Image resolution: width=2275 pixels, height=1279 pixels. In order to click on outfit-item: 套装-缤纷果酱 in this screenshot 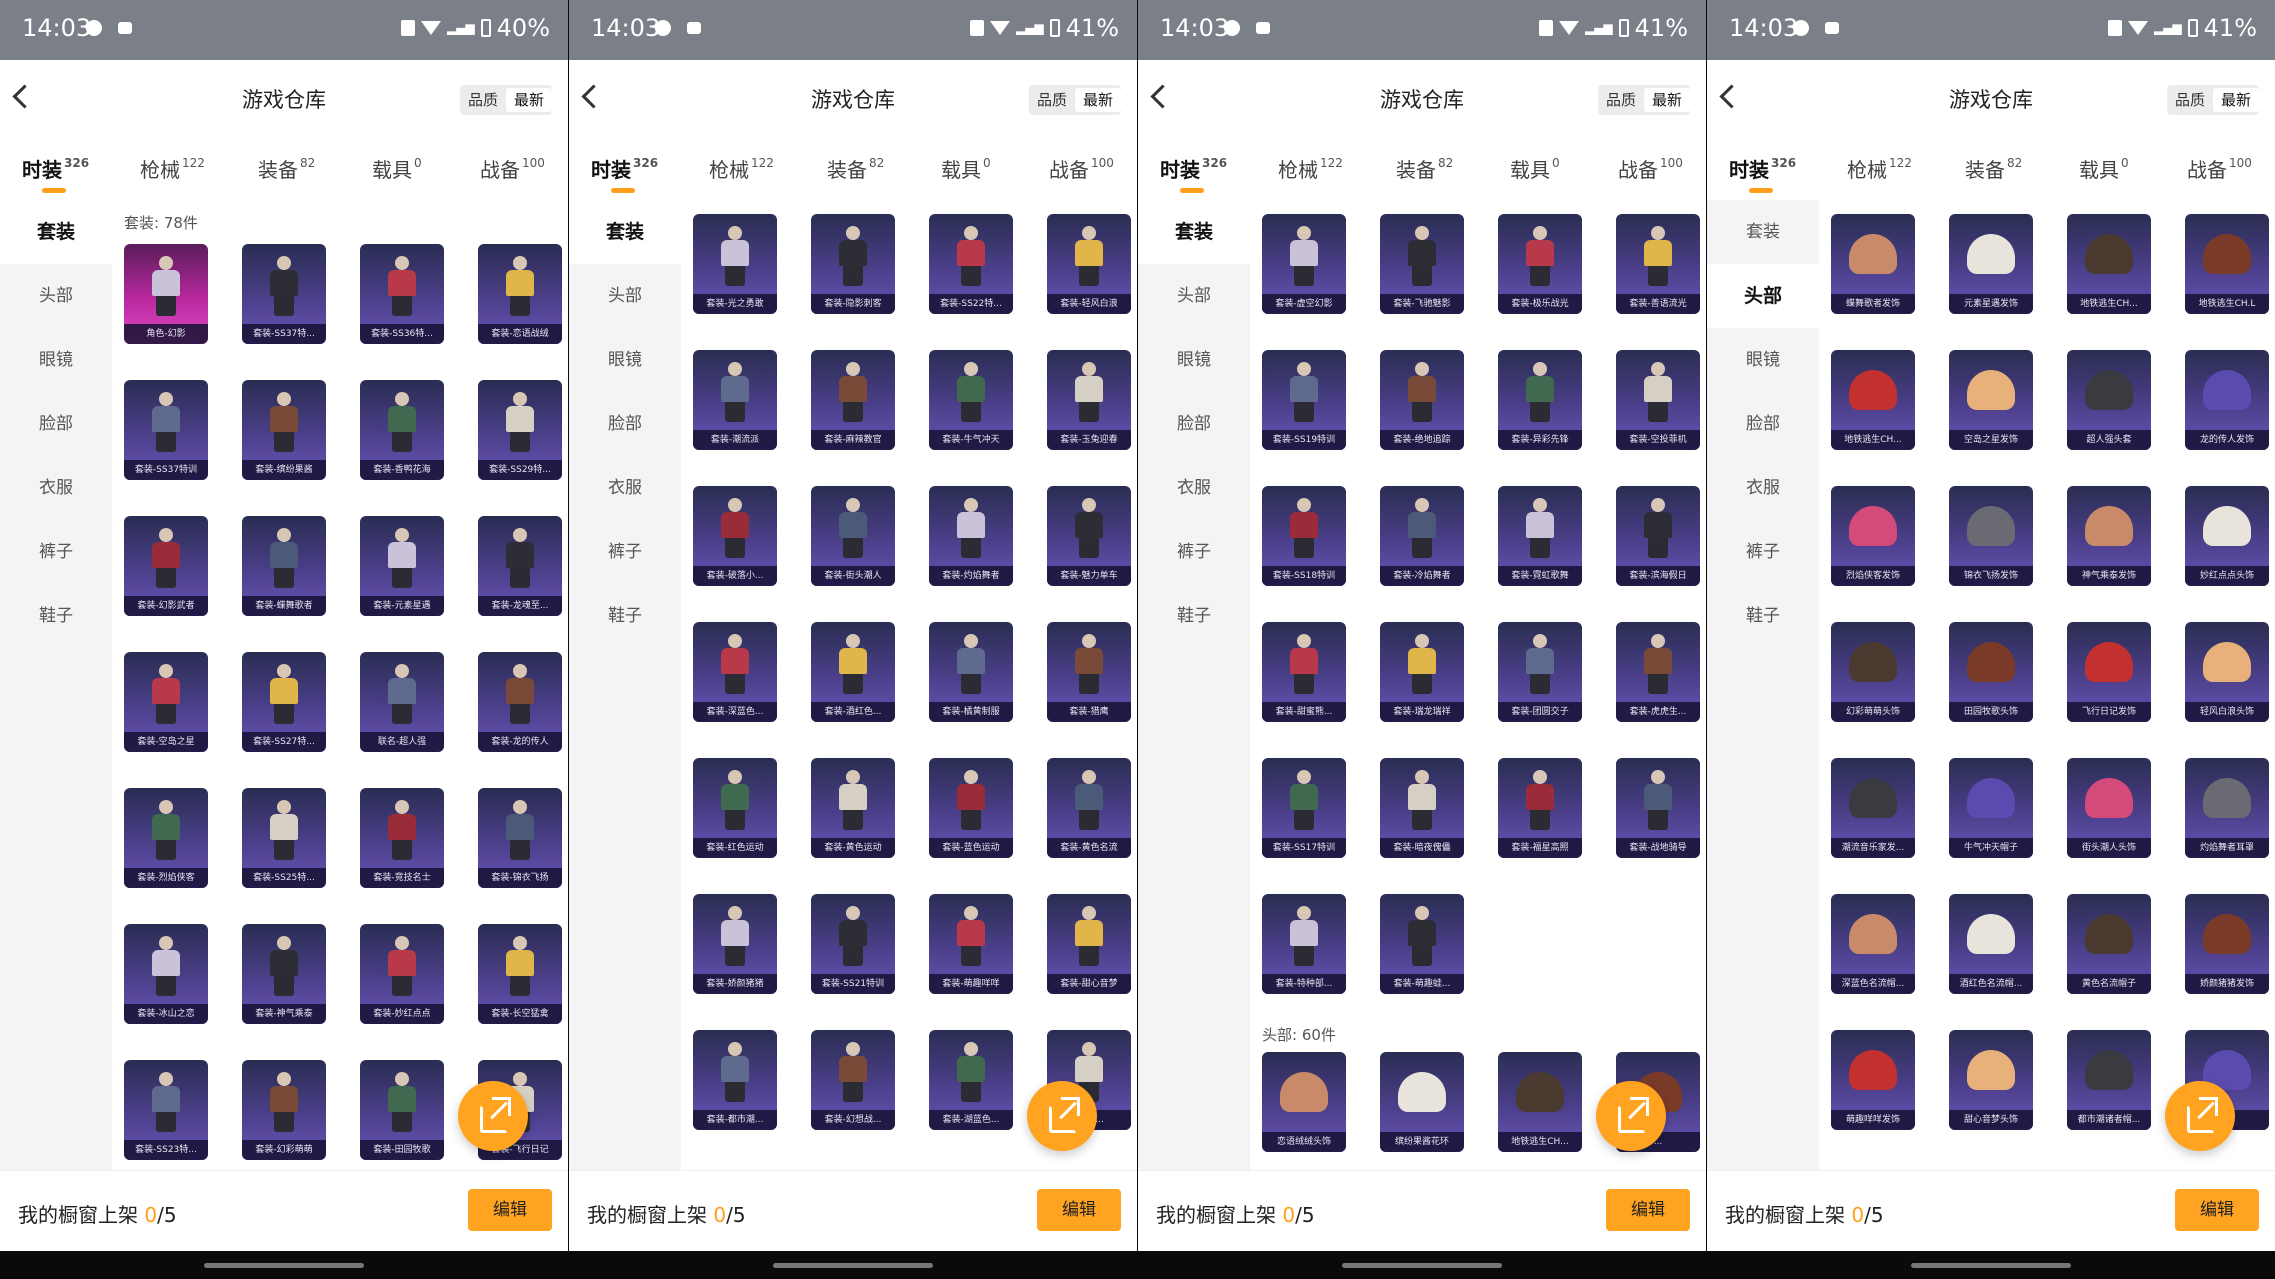, I will do `click(284, 430)`.